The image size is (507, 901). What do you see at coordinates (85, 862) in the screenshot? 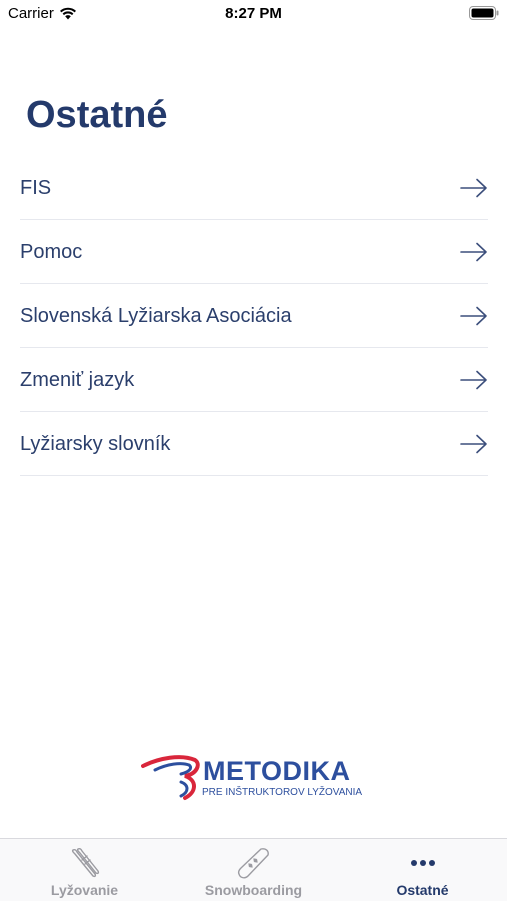
I see `skis-icon` at bounding box center [85, 862].